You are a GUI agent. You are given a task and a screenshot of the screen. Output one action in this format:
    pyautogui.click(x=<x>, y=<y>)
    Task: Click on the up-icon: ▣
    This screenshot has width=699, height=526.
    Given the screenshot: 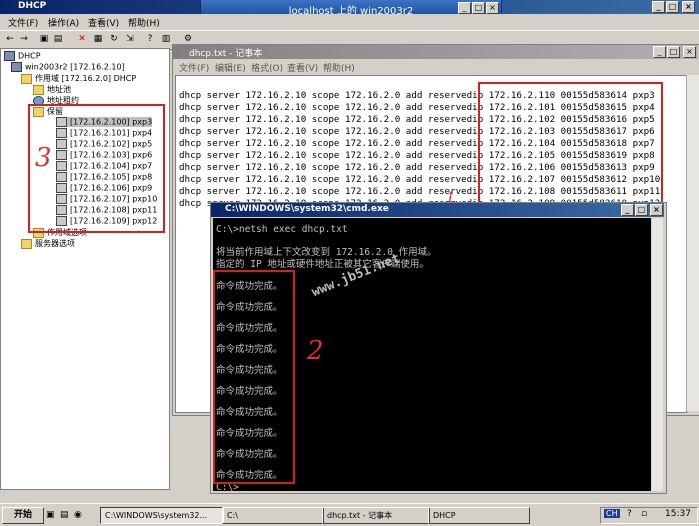 What is the action you would take?
    pyautogui.click(x=44, y=39)
    